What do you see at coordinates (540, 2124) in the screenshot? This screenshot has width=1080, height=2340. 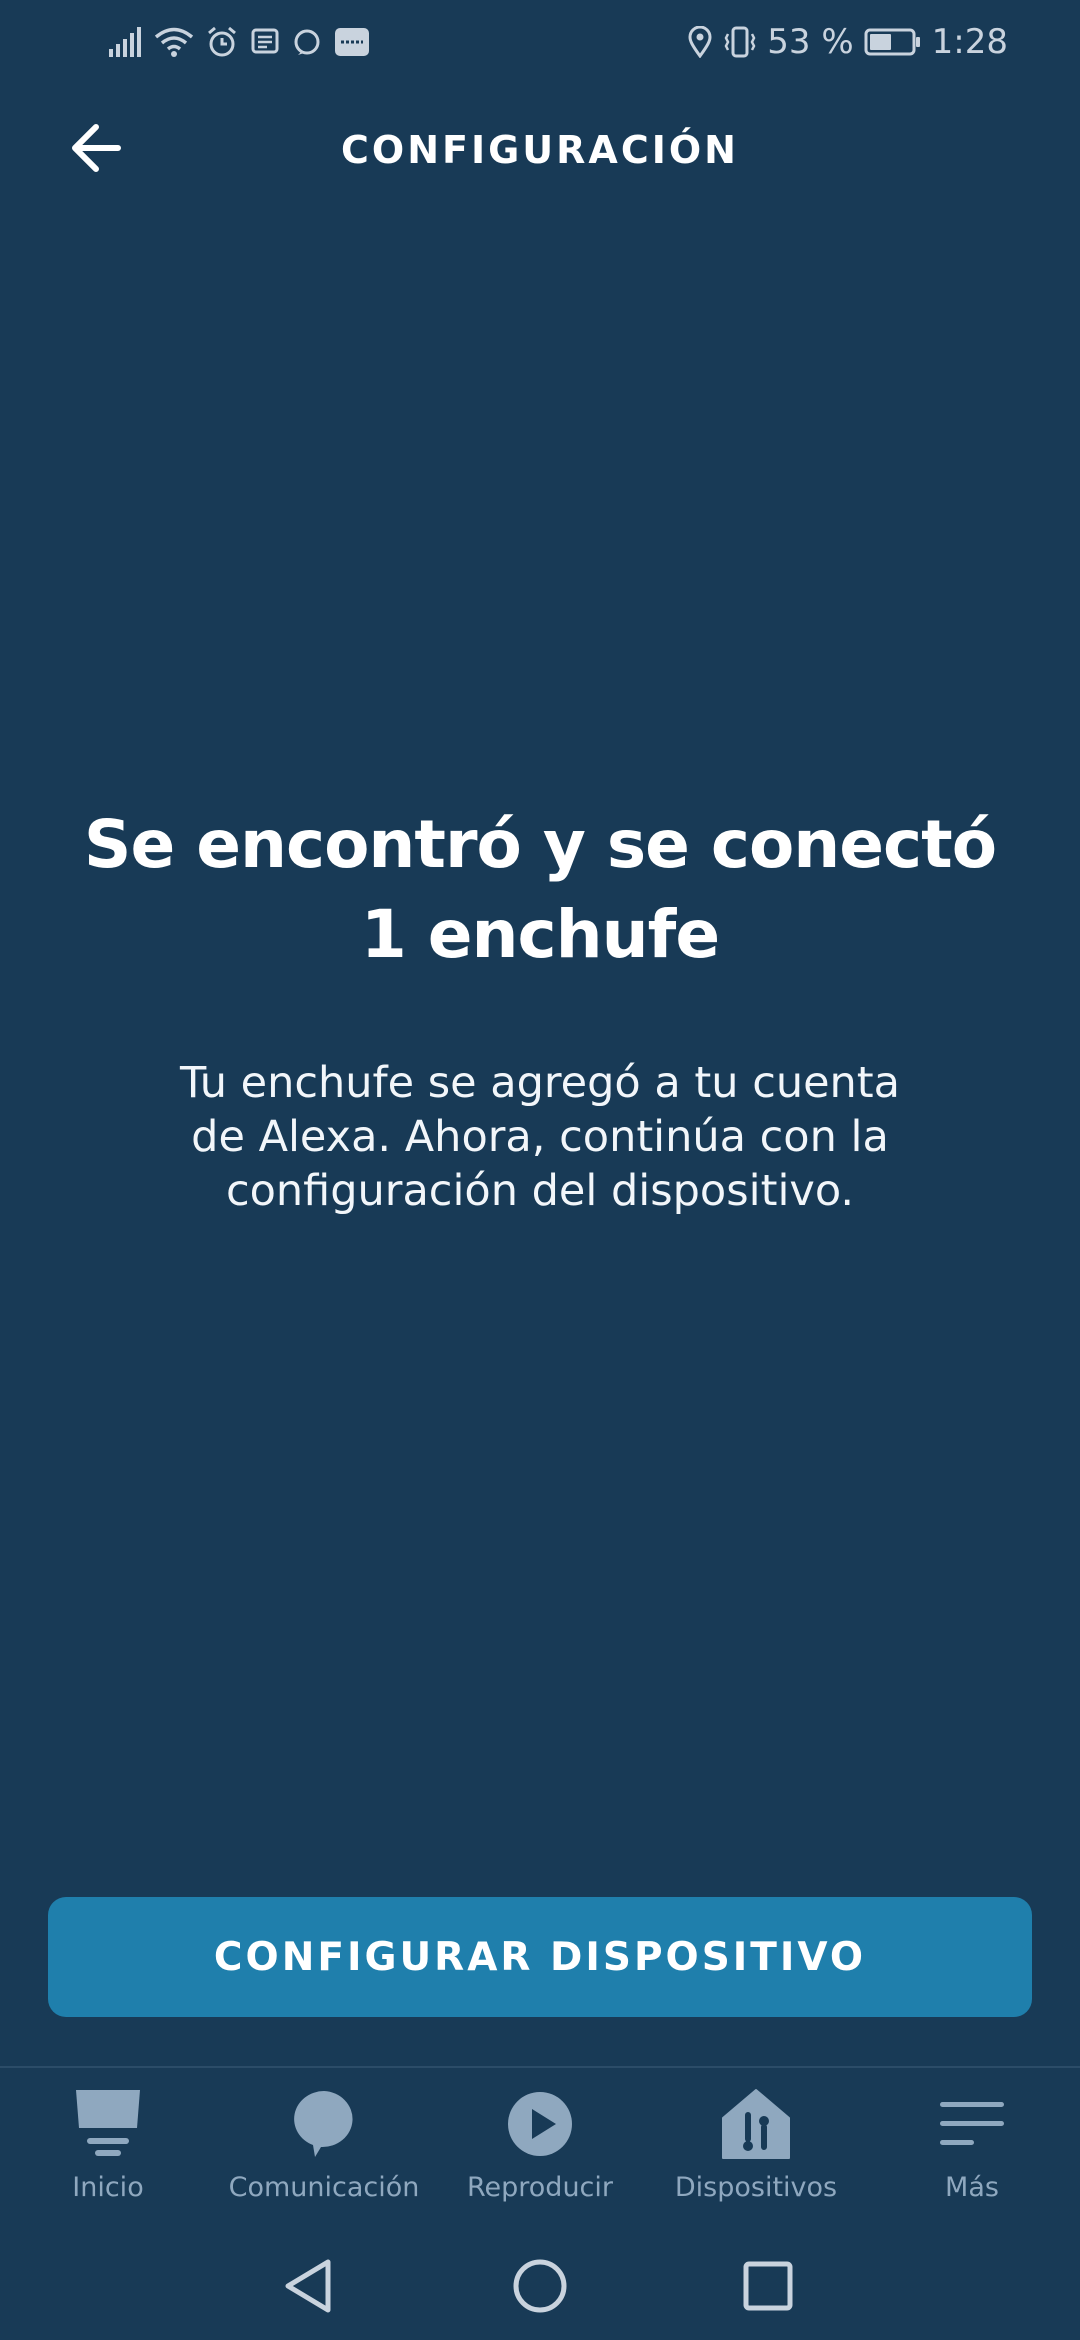 I see `play-icon` at bounding box center [540, 2124].